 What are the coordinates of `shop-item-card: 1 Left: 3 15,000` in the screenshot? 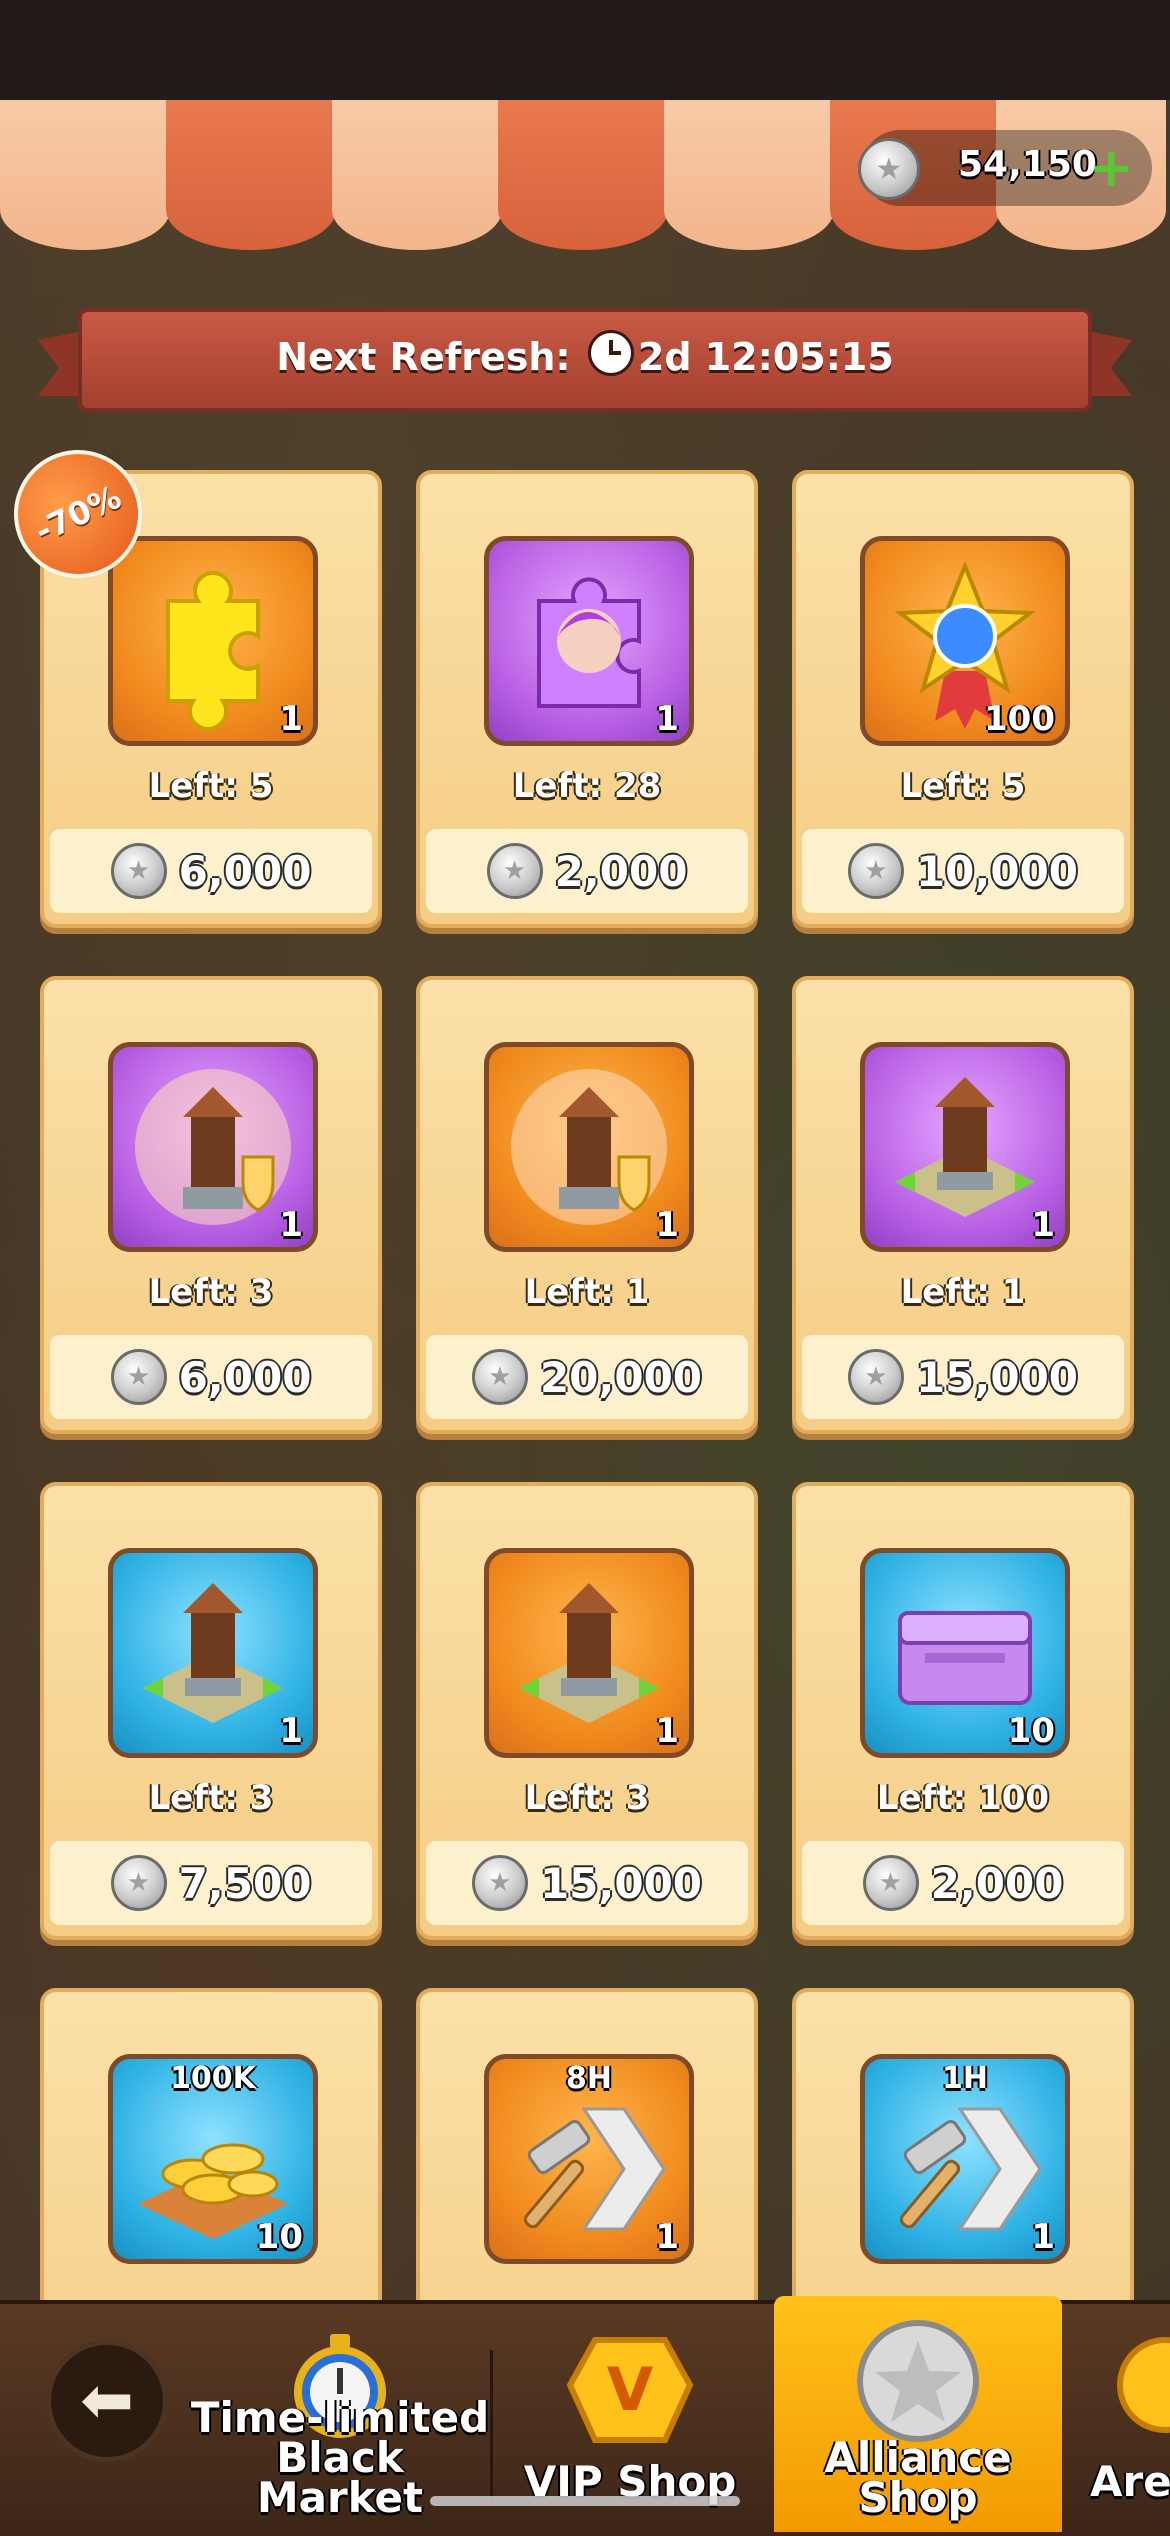 It's located at (587, 1711).